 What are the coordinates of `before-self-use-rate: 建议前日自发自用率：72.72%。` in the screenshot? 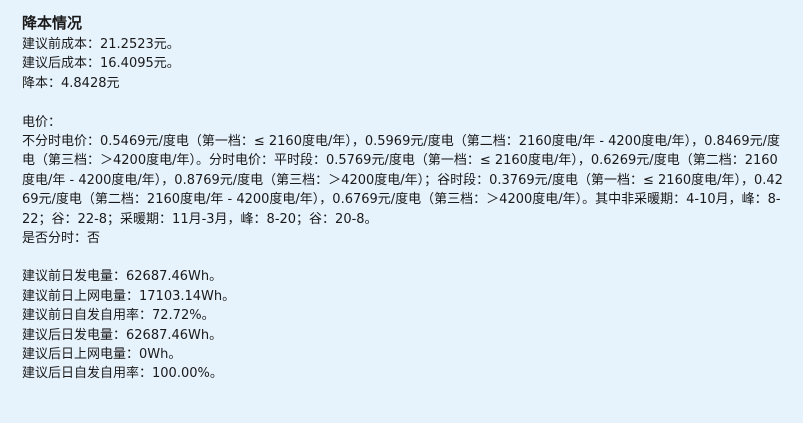 It's located at (118, 316).